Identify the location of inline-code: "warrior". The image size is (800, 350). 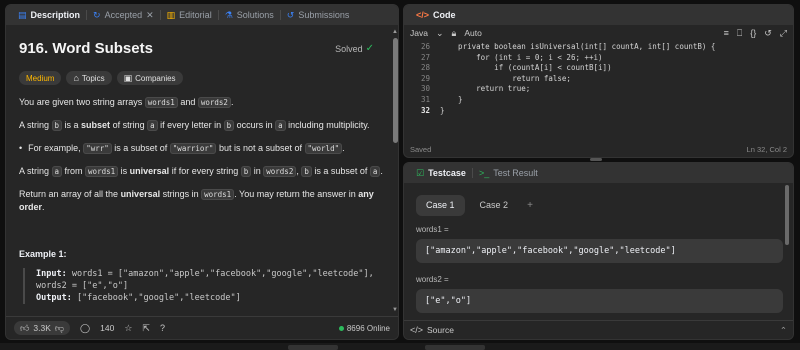
(193, 148).